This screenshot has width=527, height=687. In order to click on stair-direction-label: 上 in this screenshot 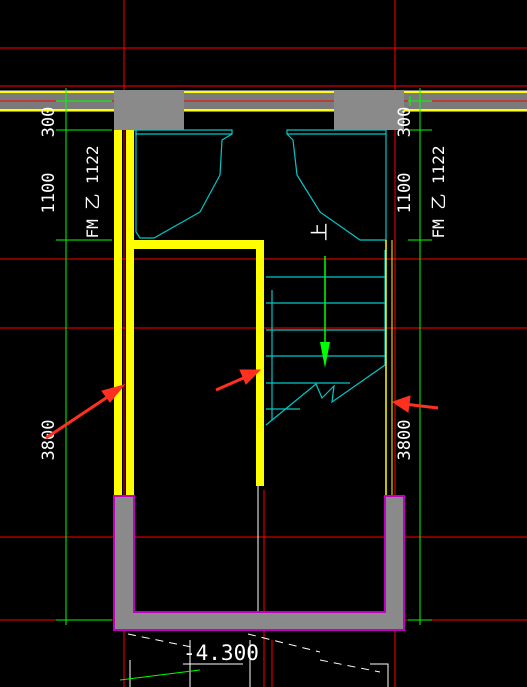, I will do `click(320, 232)`.